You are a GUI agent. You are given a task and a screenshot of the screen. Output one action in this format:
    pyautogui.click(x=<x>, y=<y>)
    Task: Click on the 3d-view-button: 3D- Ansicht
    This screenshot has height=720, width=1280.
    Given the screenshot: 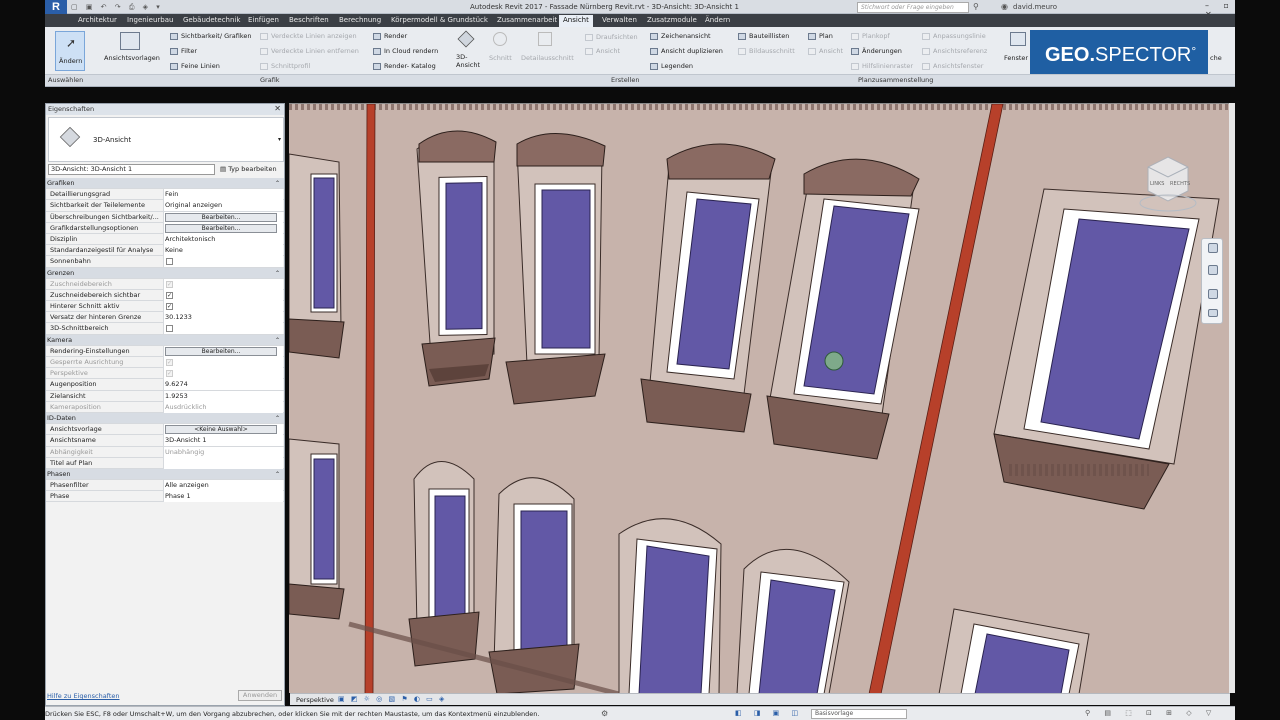 What is the action you would take?
    pyautogui.click(x=468, y=61)
    